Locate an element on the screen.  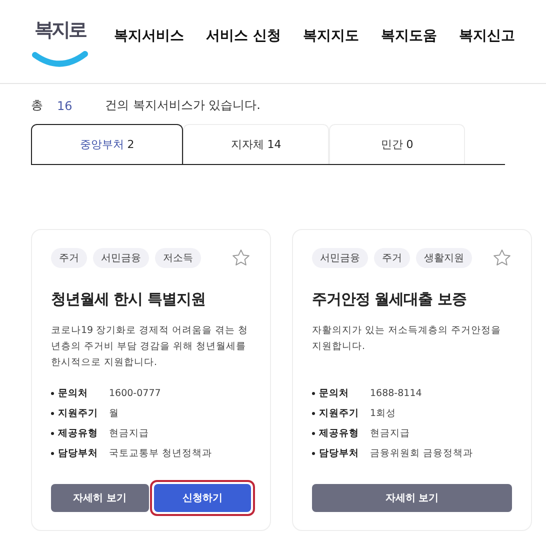
info-value: 월 is located at coordinates (114, 413).